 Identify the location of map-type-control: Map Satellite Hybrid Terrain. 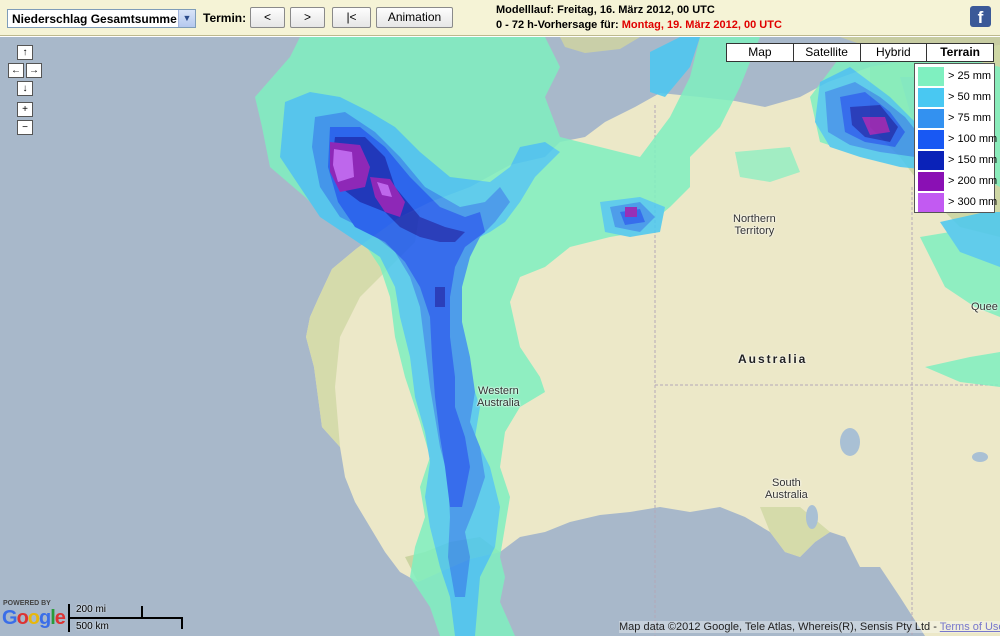
(860, 52).